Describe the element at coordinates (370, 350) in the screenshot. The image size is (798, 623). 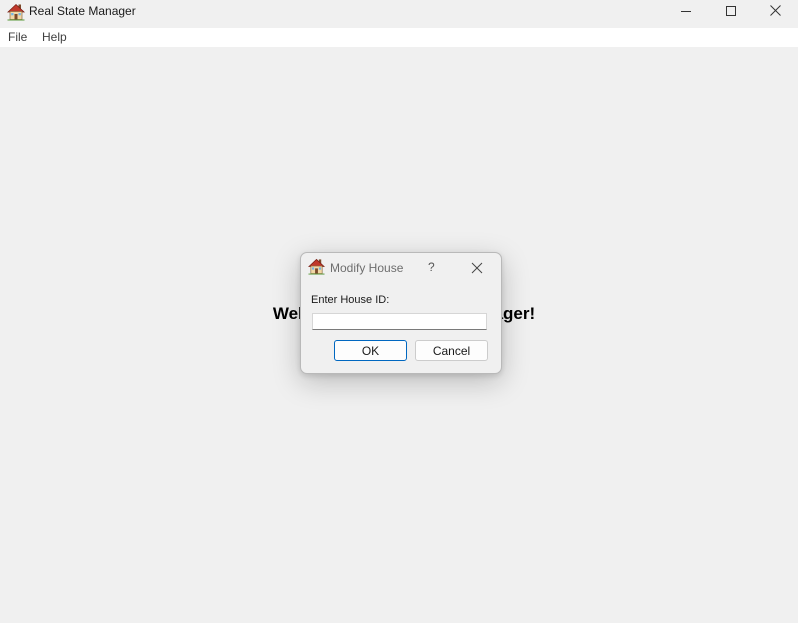
I see `ok-button: OK` at that location.